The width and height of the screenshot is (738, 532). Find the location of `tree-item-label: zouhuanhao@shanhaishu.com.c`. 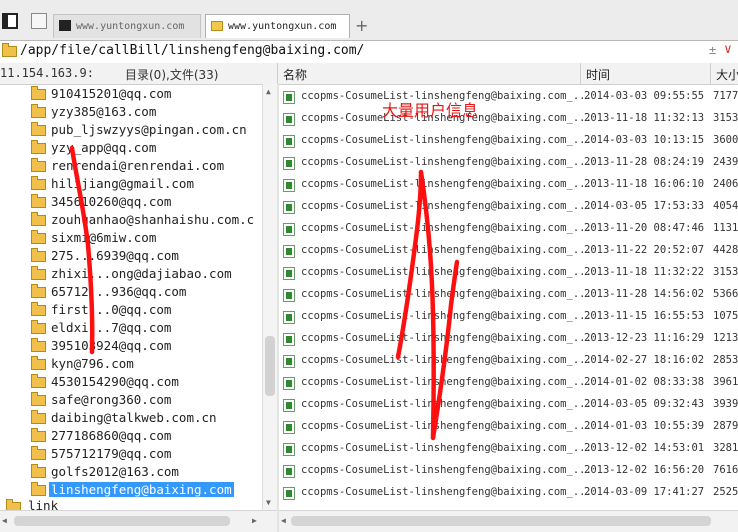

tree-item-label: zouhuanhao@shanhaishu.com.c is located at coordinates (153, 219).